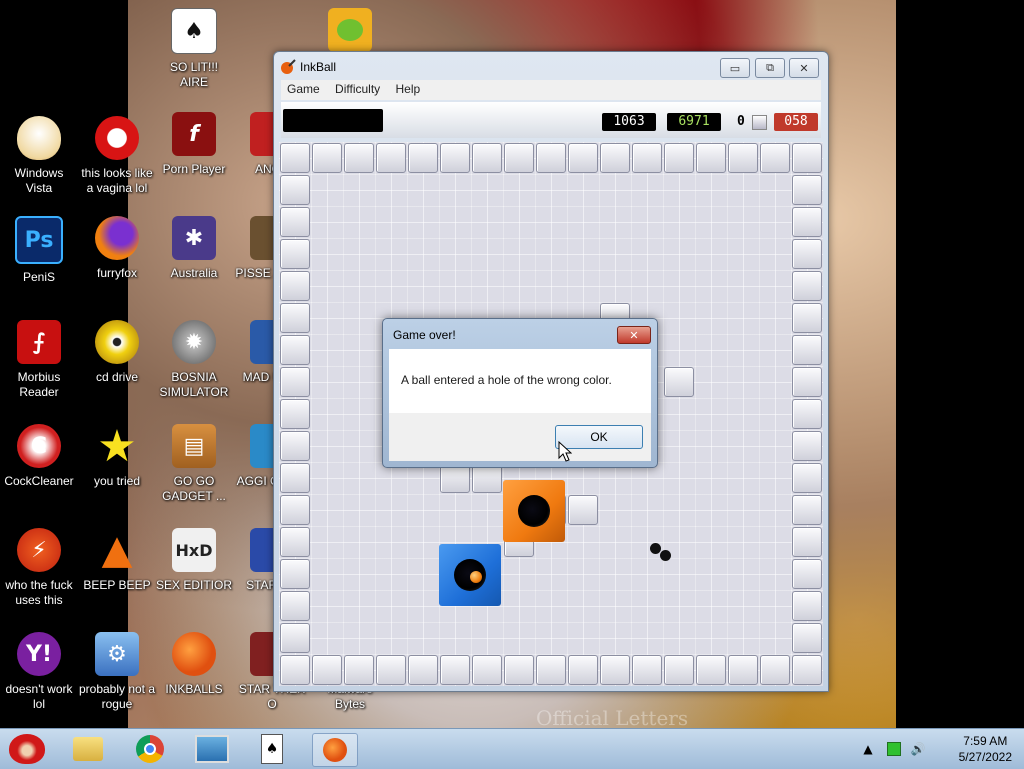  I want to click on briefcase-icon: ▤, so click(194, 446).